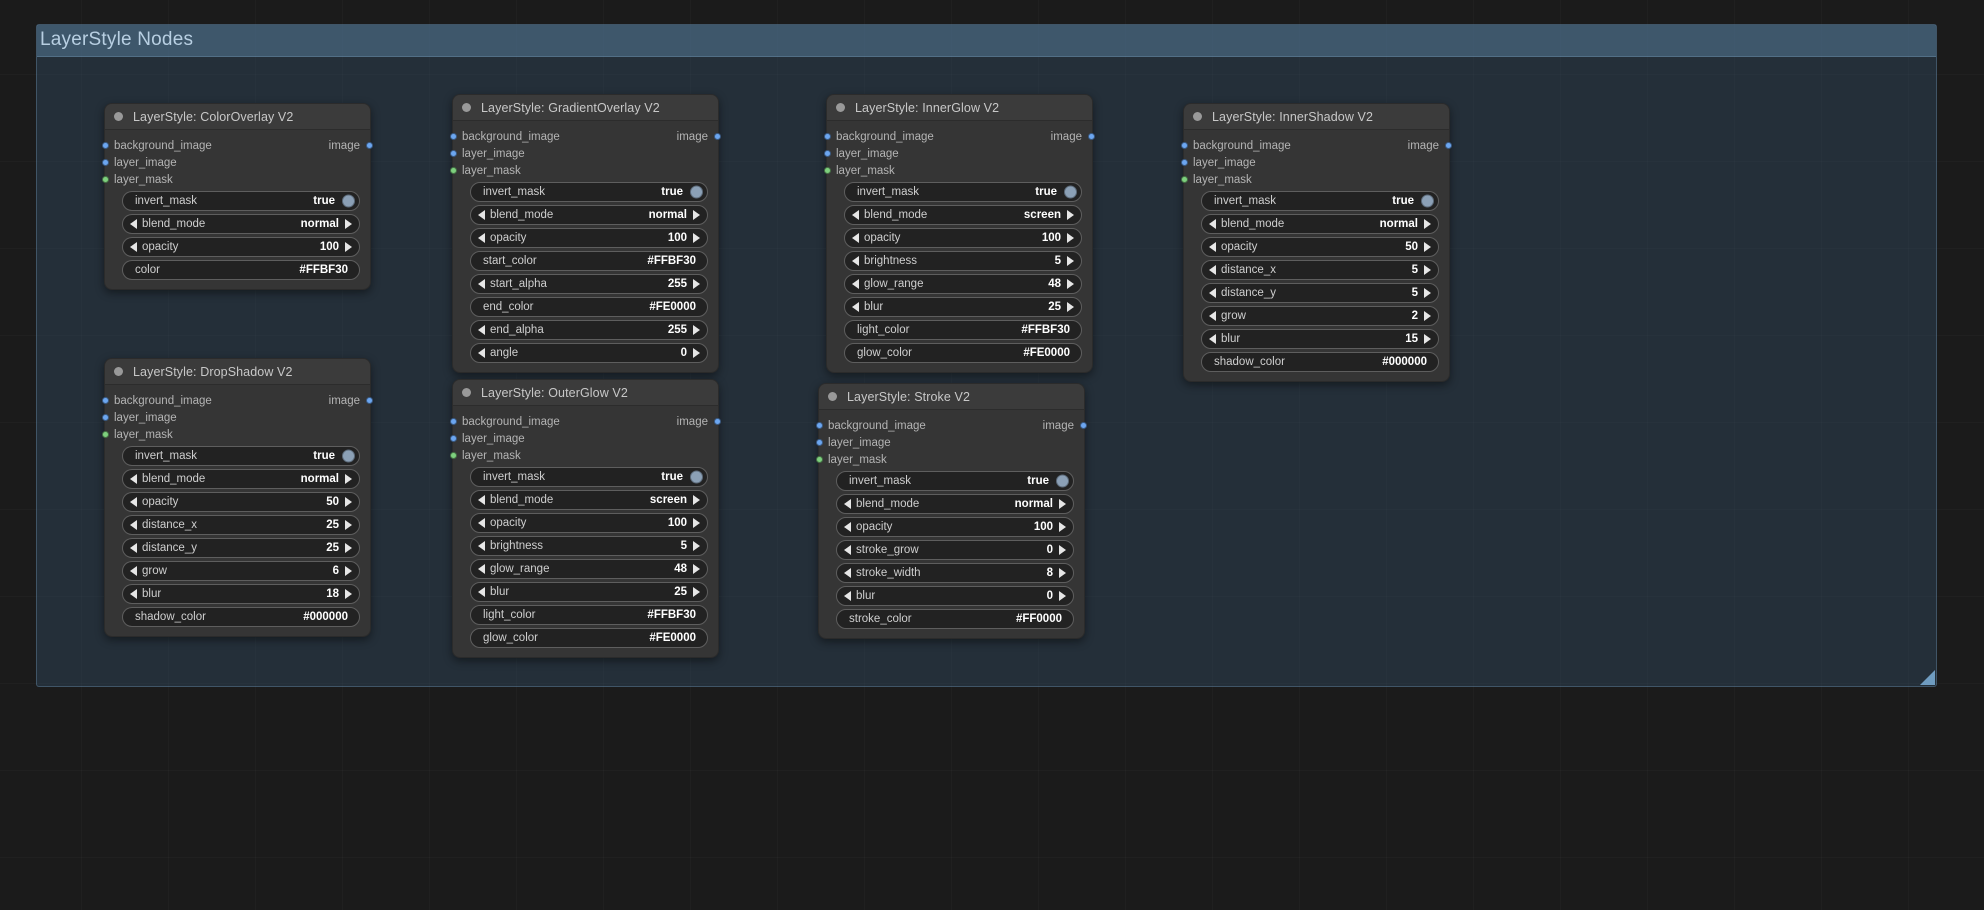  What do you see at coordinates (955, 619) in the screenshot?
I see `widget-stroke_color: stroke_color #FF0000` at bounding box center [955, 619].